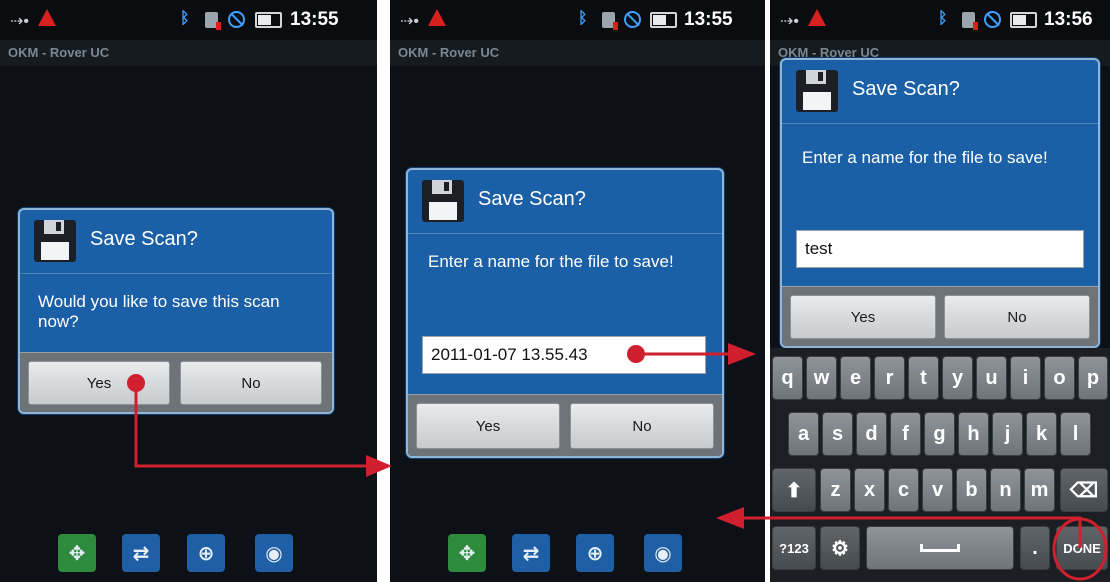  I want to click on settings-key: ⚙, so click(840, 548).